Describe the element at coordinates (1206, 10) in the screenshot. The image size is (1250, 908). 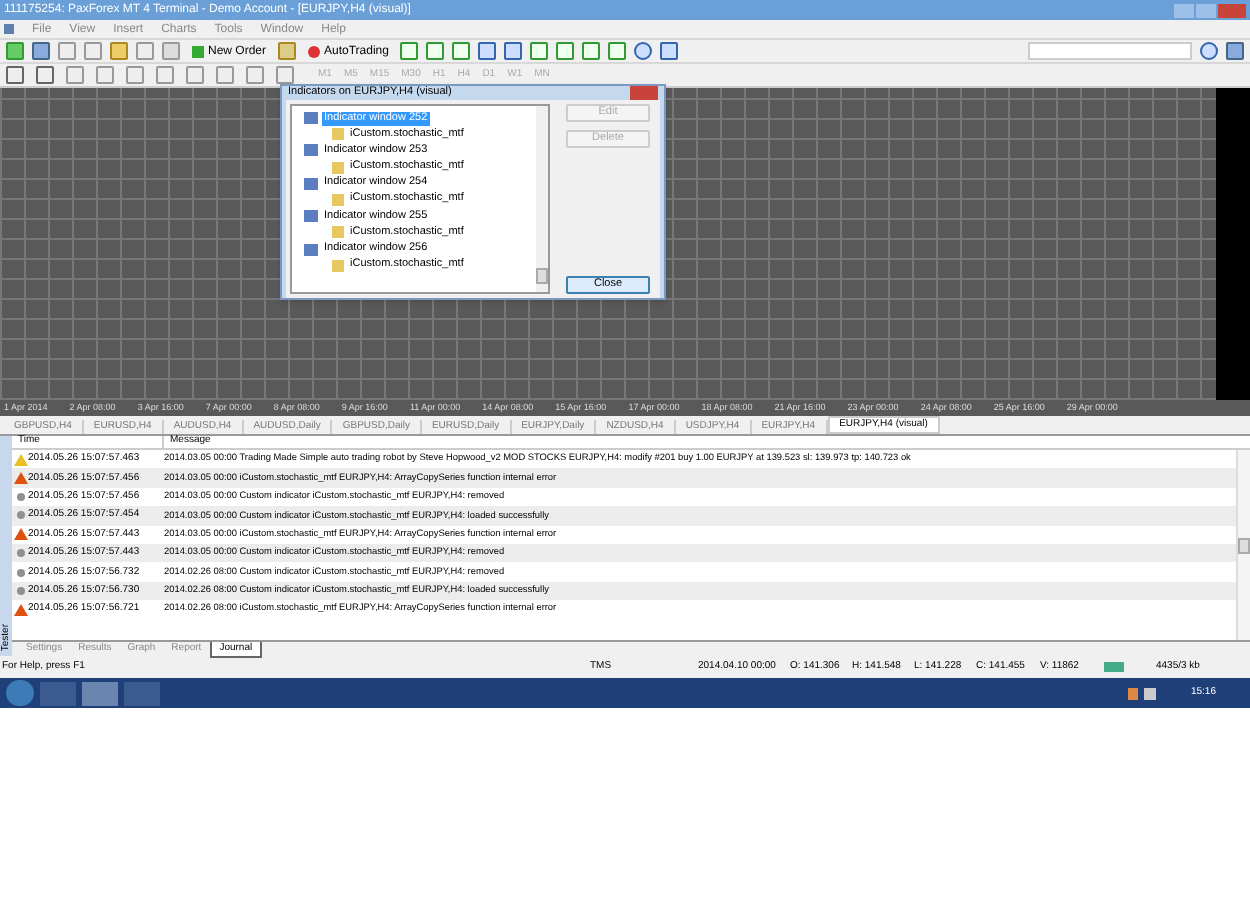
I see `maximize-button` at that location.